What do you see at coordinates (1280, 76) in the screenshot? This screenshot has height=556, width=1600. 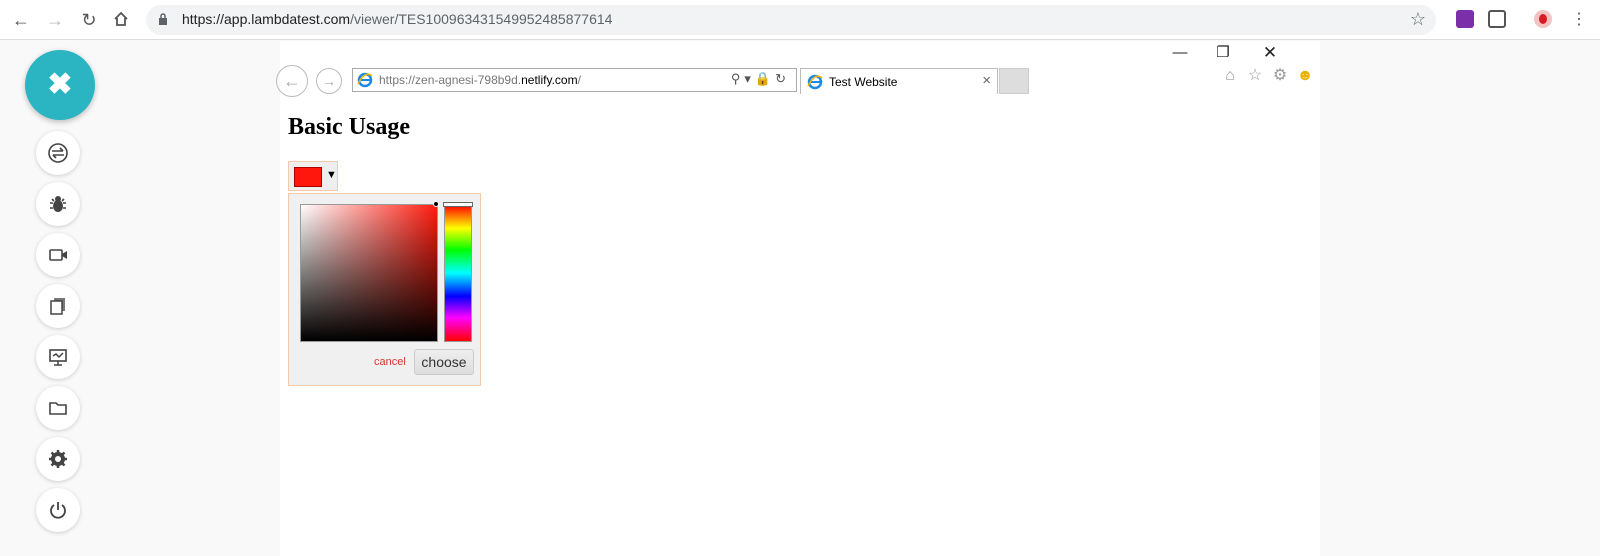 I see `ie-settings-icon: ⚙` at bounding box center [1280, 76].